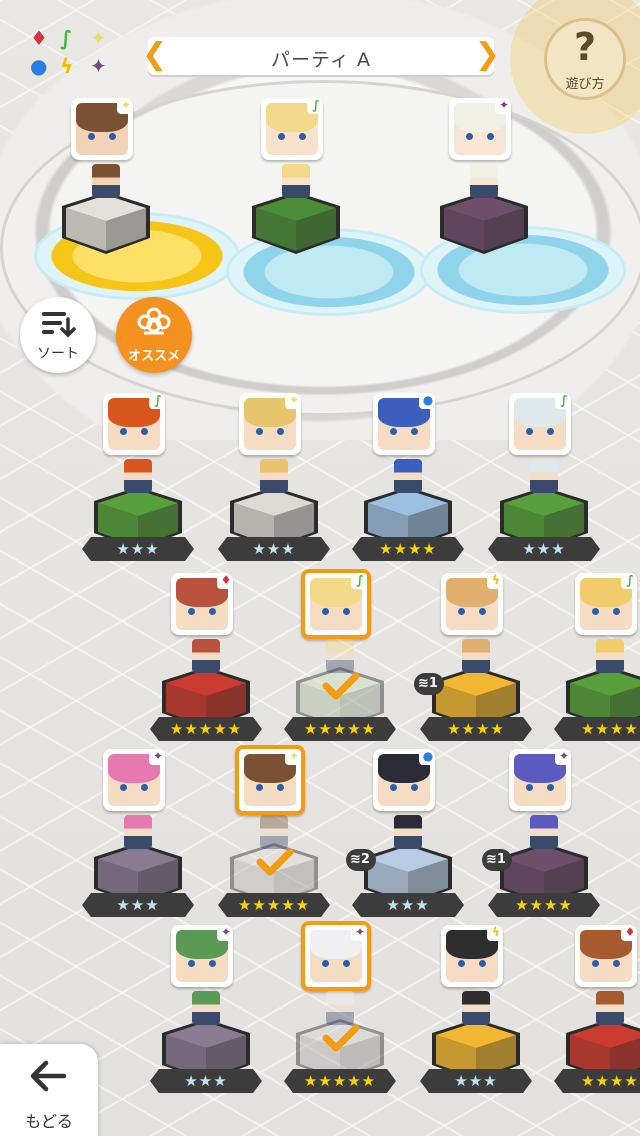 The image size is (640, 1136). I want to click on recommend-button: オススメ, so click(154, 335).